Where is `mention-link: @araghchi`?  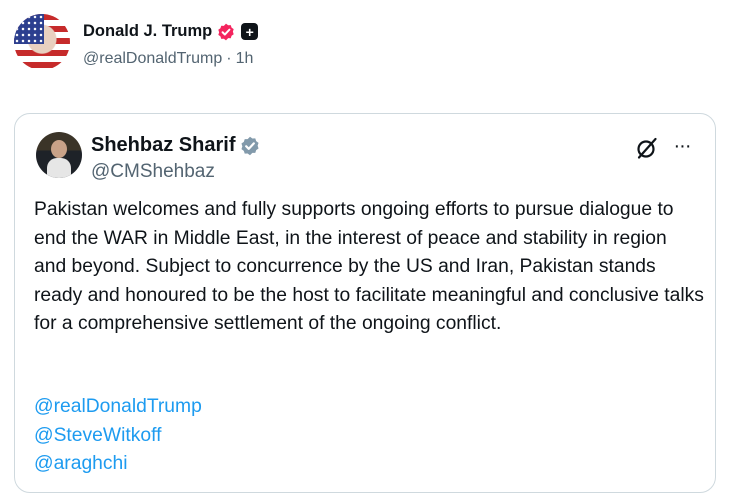
mention-link: @araghchi is located at coordinates (118, 464).